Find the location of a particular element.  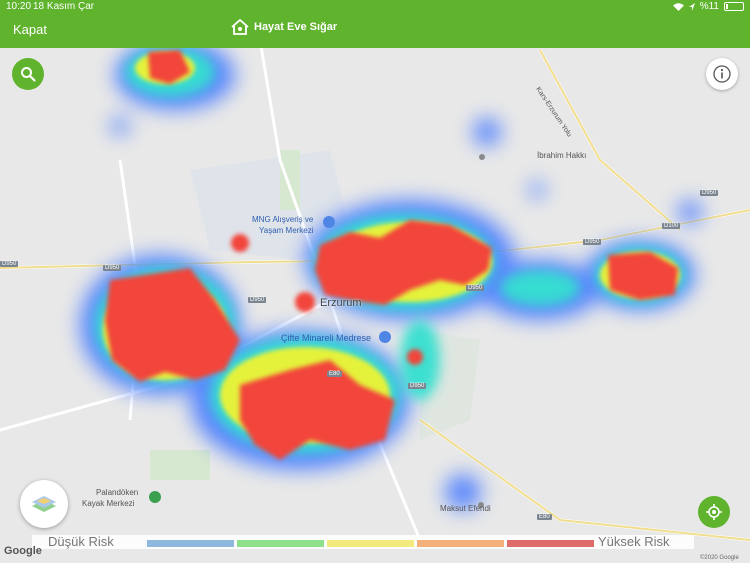

battery-percent: %11 is located at coordinates (709, 6).